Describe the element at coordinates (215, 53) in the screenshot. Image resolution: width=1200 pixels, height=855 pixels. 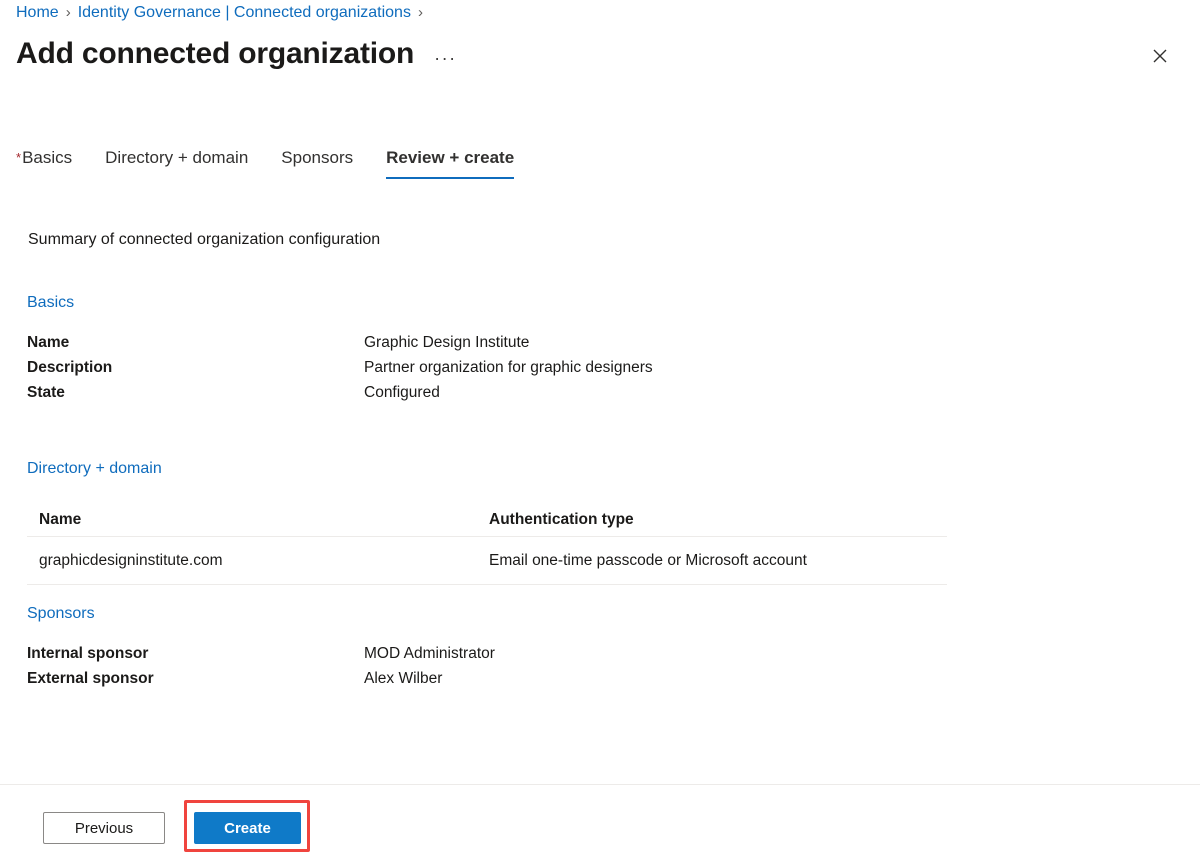
I see `page-title: Add connected organization` at that location.